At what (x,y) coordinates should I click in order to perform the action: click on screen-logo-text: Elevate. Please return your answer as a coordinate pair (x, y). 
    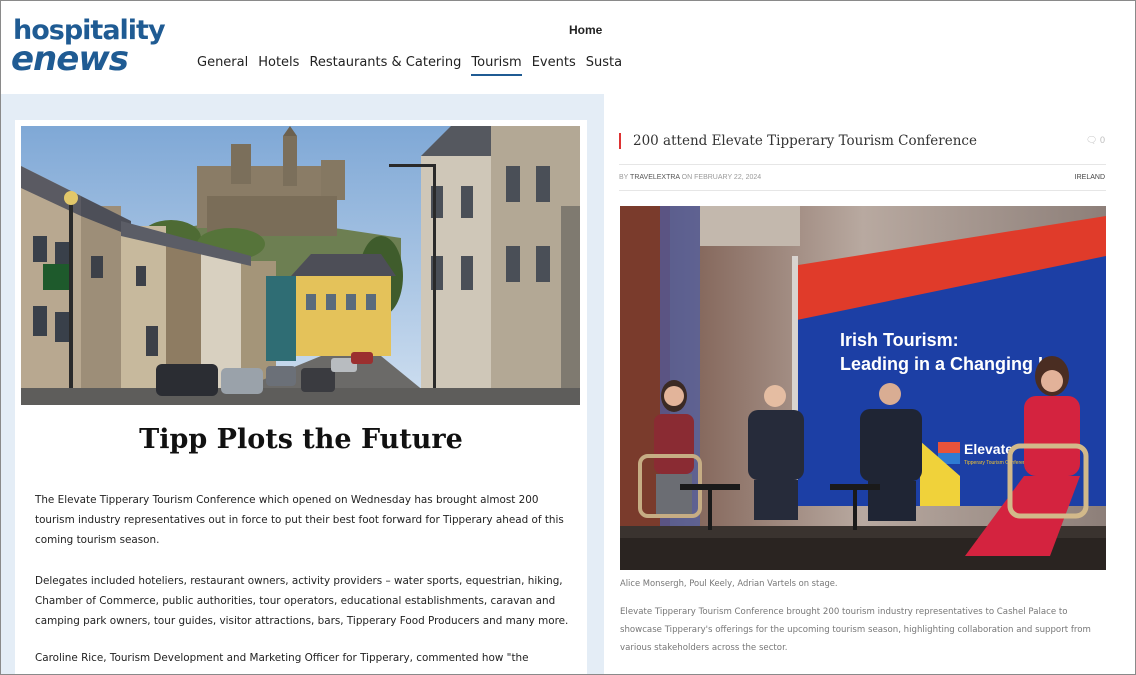
    Looking at the image, I should click on (988, 449).